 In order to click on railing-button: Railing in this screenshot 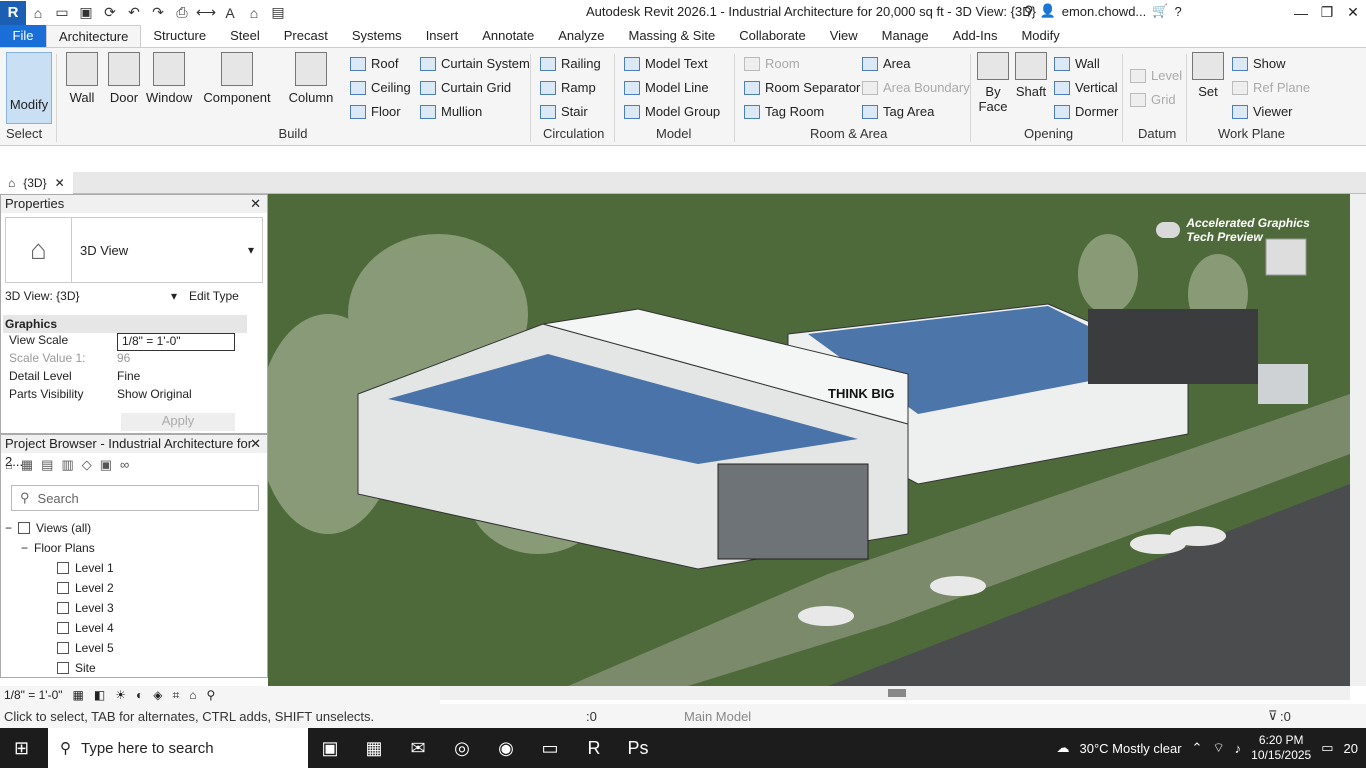, I will do `click(570, 63)`.